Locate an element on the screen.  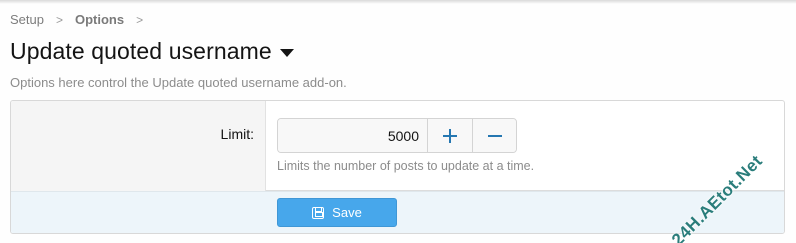
save-button-label: Save is located at coordinates (347, 212).